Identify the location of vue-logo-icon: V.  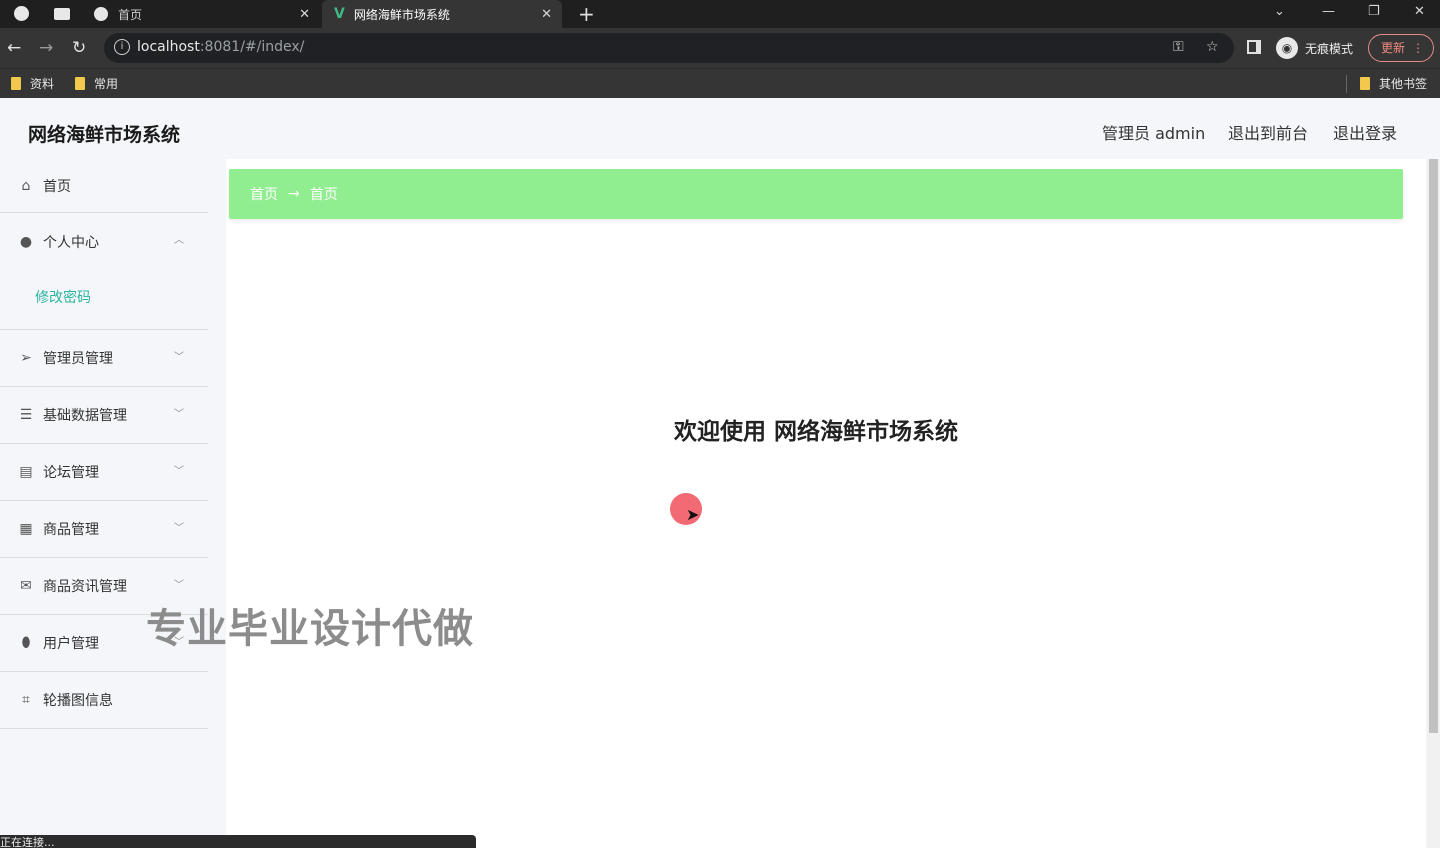
(339, 14).